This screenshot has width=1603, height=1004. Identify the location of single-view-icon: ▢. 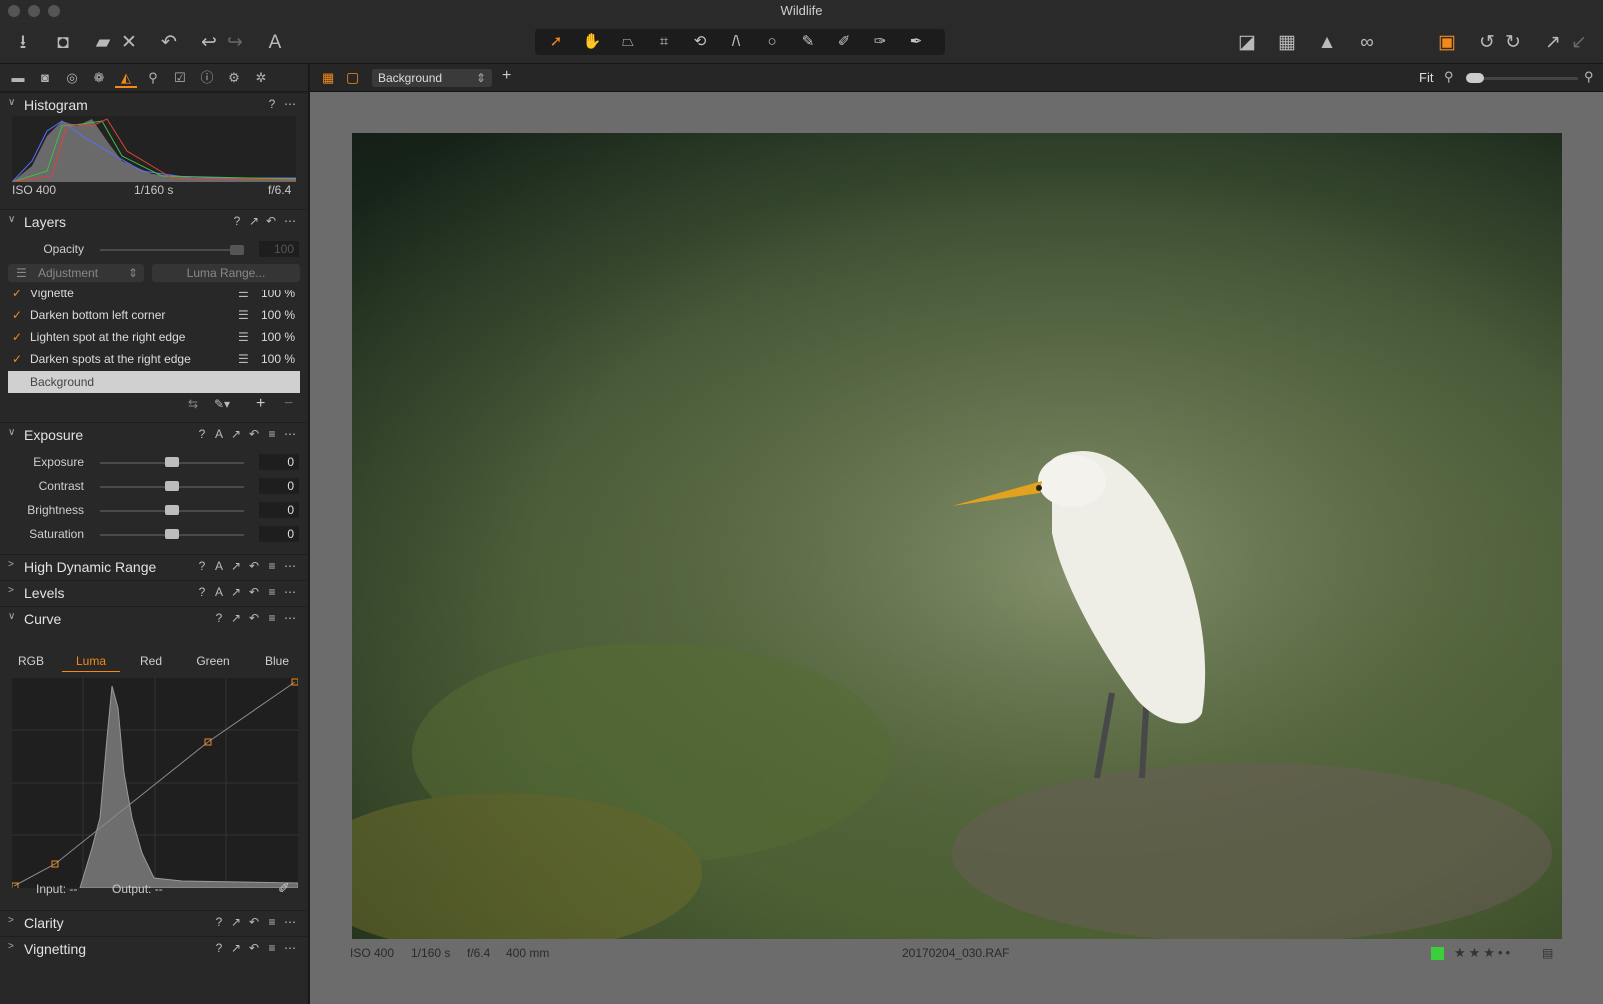
(352, 77).